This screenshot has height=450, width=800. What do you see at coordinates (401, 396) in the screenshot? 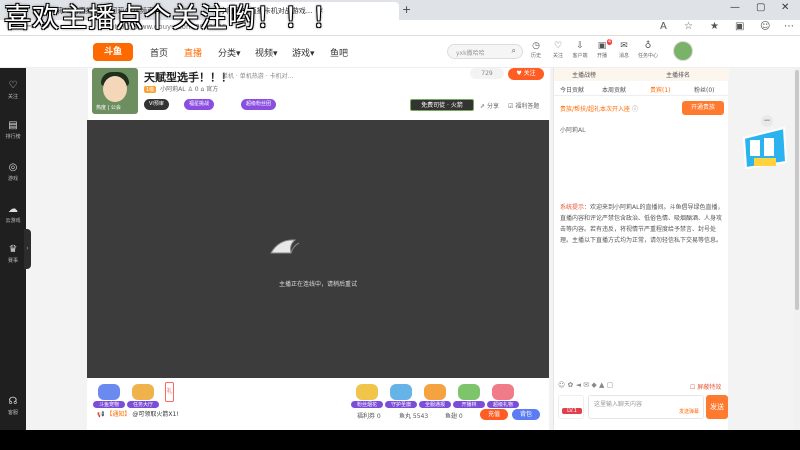
I see `gift-item: 守护圣旗` at bounding box center [401, 396].